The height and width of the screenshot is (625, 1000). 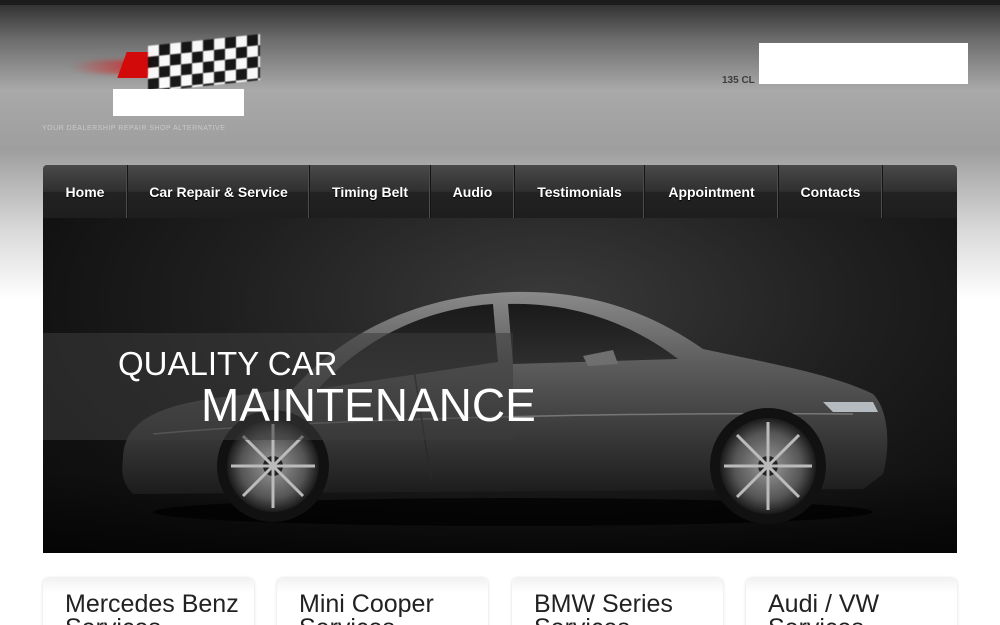 I want to click on hero-heading-line2: MAINTENANCE, so click(x=368, y=405).